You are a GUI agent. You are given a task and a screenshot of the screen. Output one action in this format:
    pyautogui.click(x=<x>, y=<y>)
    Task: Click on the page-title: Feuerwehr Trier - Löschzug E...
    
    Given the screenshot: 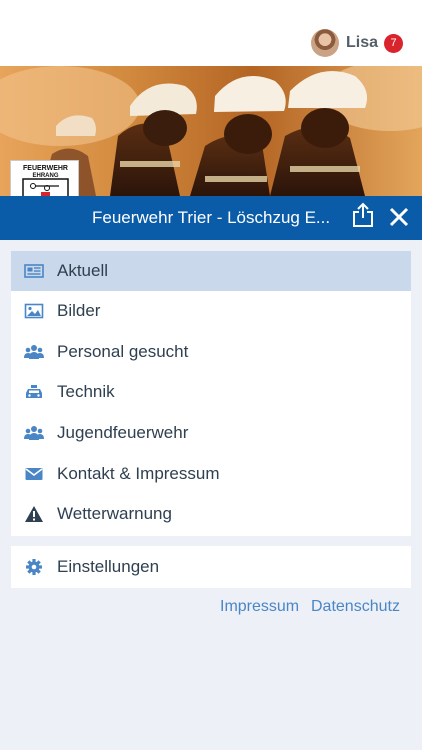 What is the action you would take?
    pyautogui.click(x=211, y=217)
    